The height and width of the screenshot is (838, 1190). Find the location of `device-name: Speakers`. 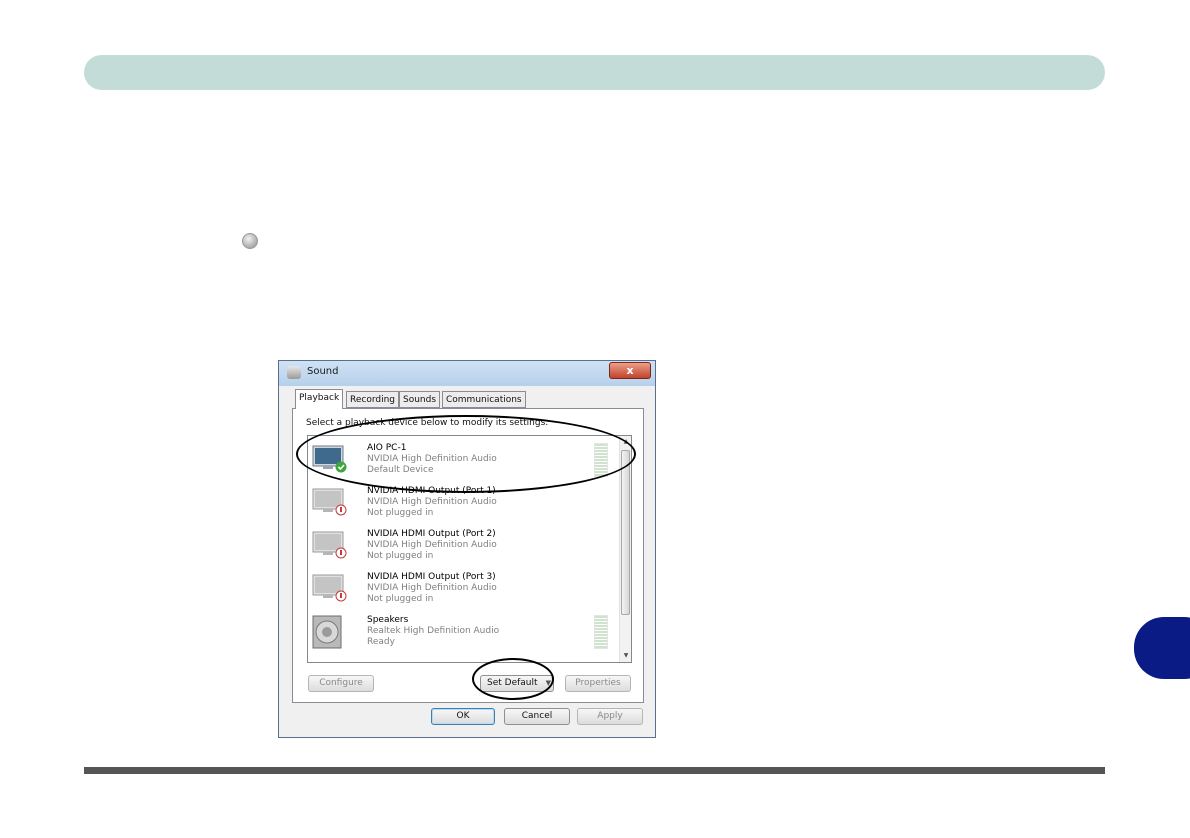

device-name: Speakers is located at coordinates (388, 620).